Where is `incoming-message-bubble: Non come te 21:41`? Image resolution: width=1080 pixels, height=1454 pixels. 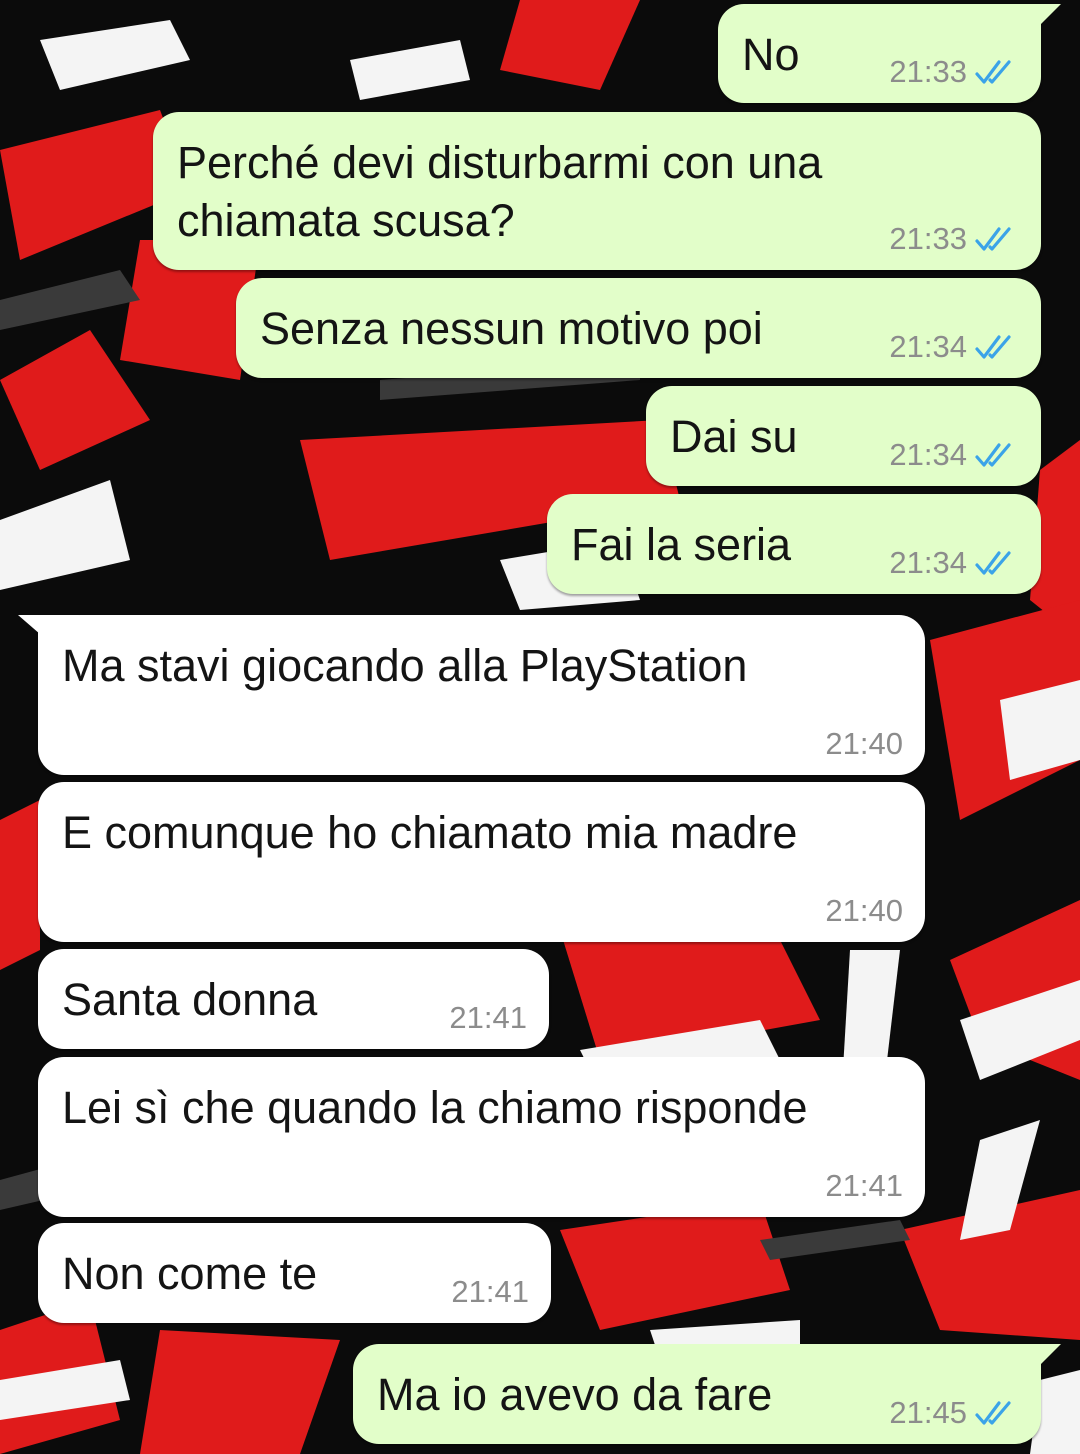
incoming-message-bubble: Non come te 21:41 is located at coordinates (294, 1273).